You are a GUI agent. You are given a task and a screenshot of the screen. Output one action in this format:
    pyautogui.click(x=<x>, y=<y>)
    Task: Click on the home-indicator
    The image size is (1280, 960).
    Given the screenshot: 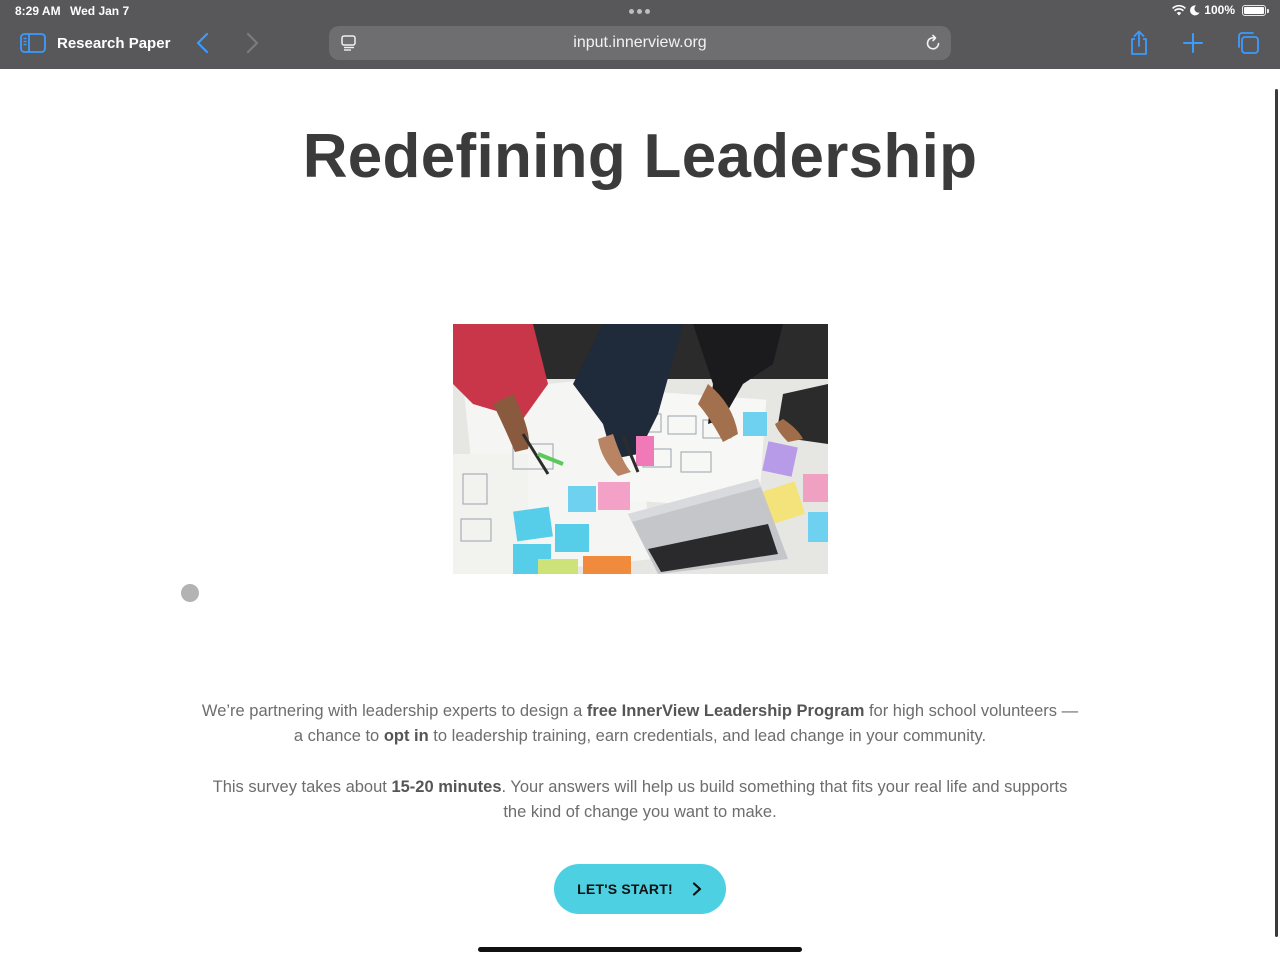 What is the action you would take?
    pyautogui.click(x=640, y=949)
    